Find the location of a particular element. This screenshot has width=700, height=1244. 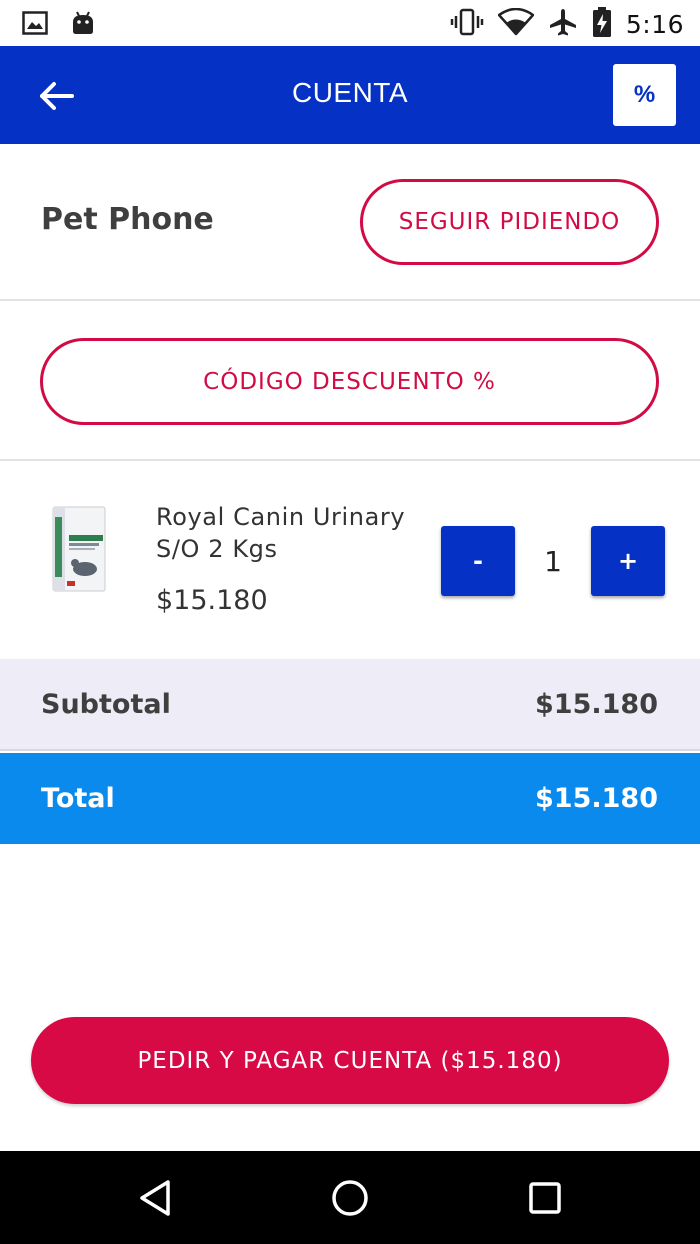

status-bar-notifications is located at coordinates (59, 25).